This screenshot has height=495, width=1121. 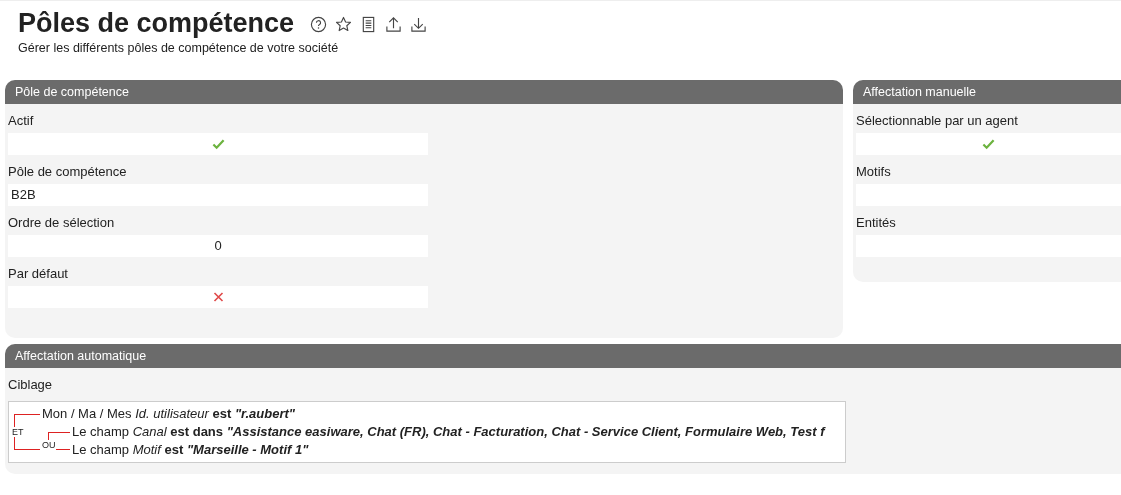 What do you see at coordinates (563, 356) in the screenshot?
I see `panel-header: Affectation automatique` at bounding box center [563, 356].